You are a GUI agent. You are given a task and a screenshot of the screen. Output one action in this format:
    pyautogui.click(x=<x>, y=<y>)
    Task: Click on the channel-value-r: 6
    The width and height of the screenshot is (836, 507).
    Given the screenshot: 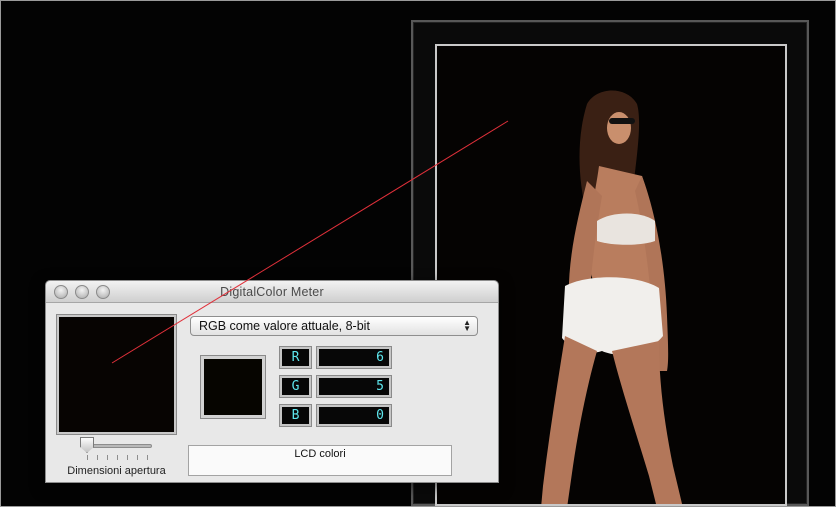 What is the action you would take?
    pyautogui.click(x=354, y=357)
    